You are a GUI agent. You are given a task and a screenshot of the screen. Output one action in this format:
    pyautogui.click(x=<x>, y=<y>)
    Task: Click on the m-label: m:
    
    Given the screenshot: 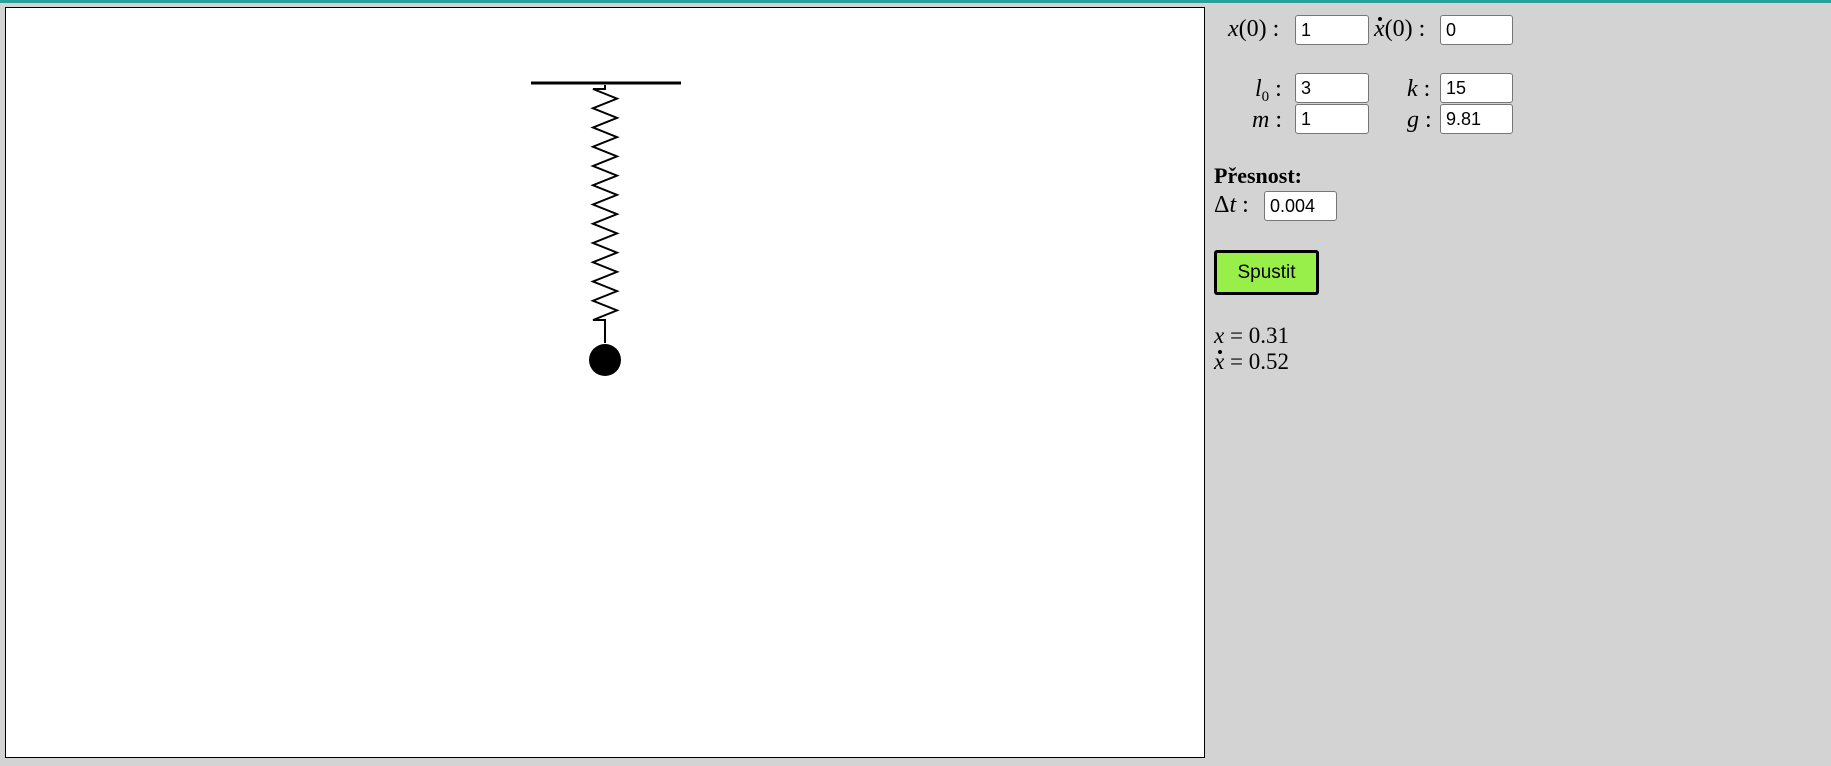 What is the action you would take?
    pyautogui.click(x=1267, y=120)
    